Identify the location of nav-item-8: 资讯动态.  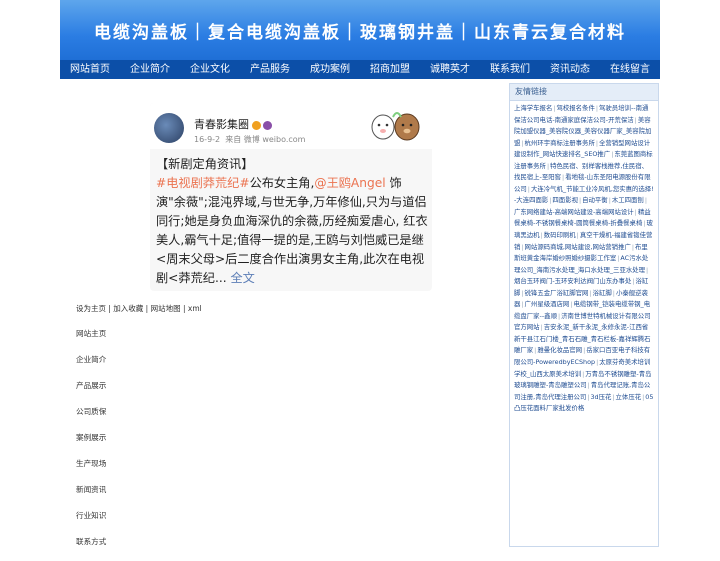
(570, 69).